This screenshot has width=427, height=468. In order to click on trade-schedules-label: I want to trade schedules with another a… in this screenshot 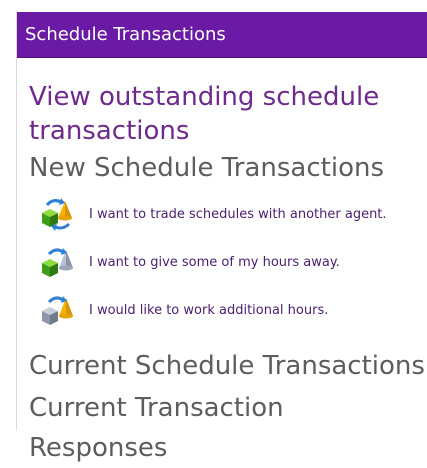, I will do `click(238, 214)`.